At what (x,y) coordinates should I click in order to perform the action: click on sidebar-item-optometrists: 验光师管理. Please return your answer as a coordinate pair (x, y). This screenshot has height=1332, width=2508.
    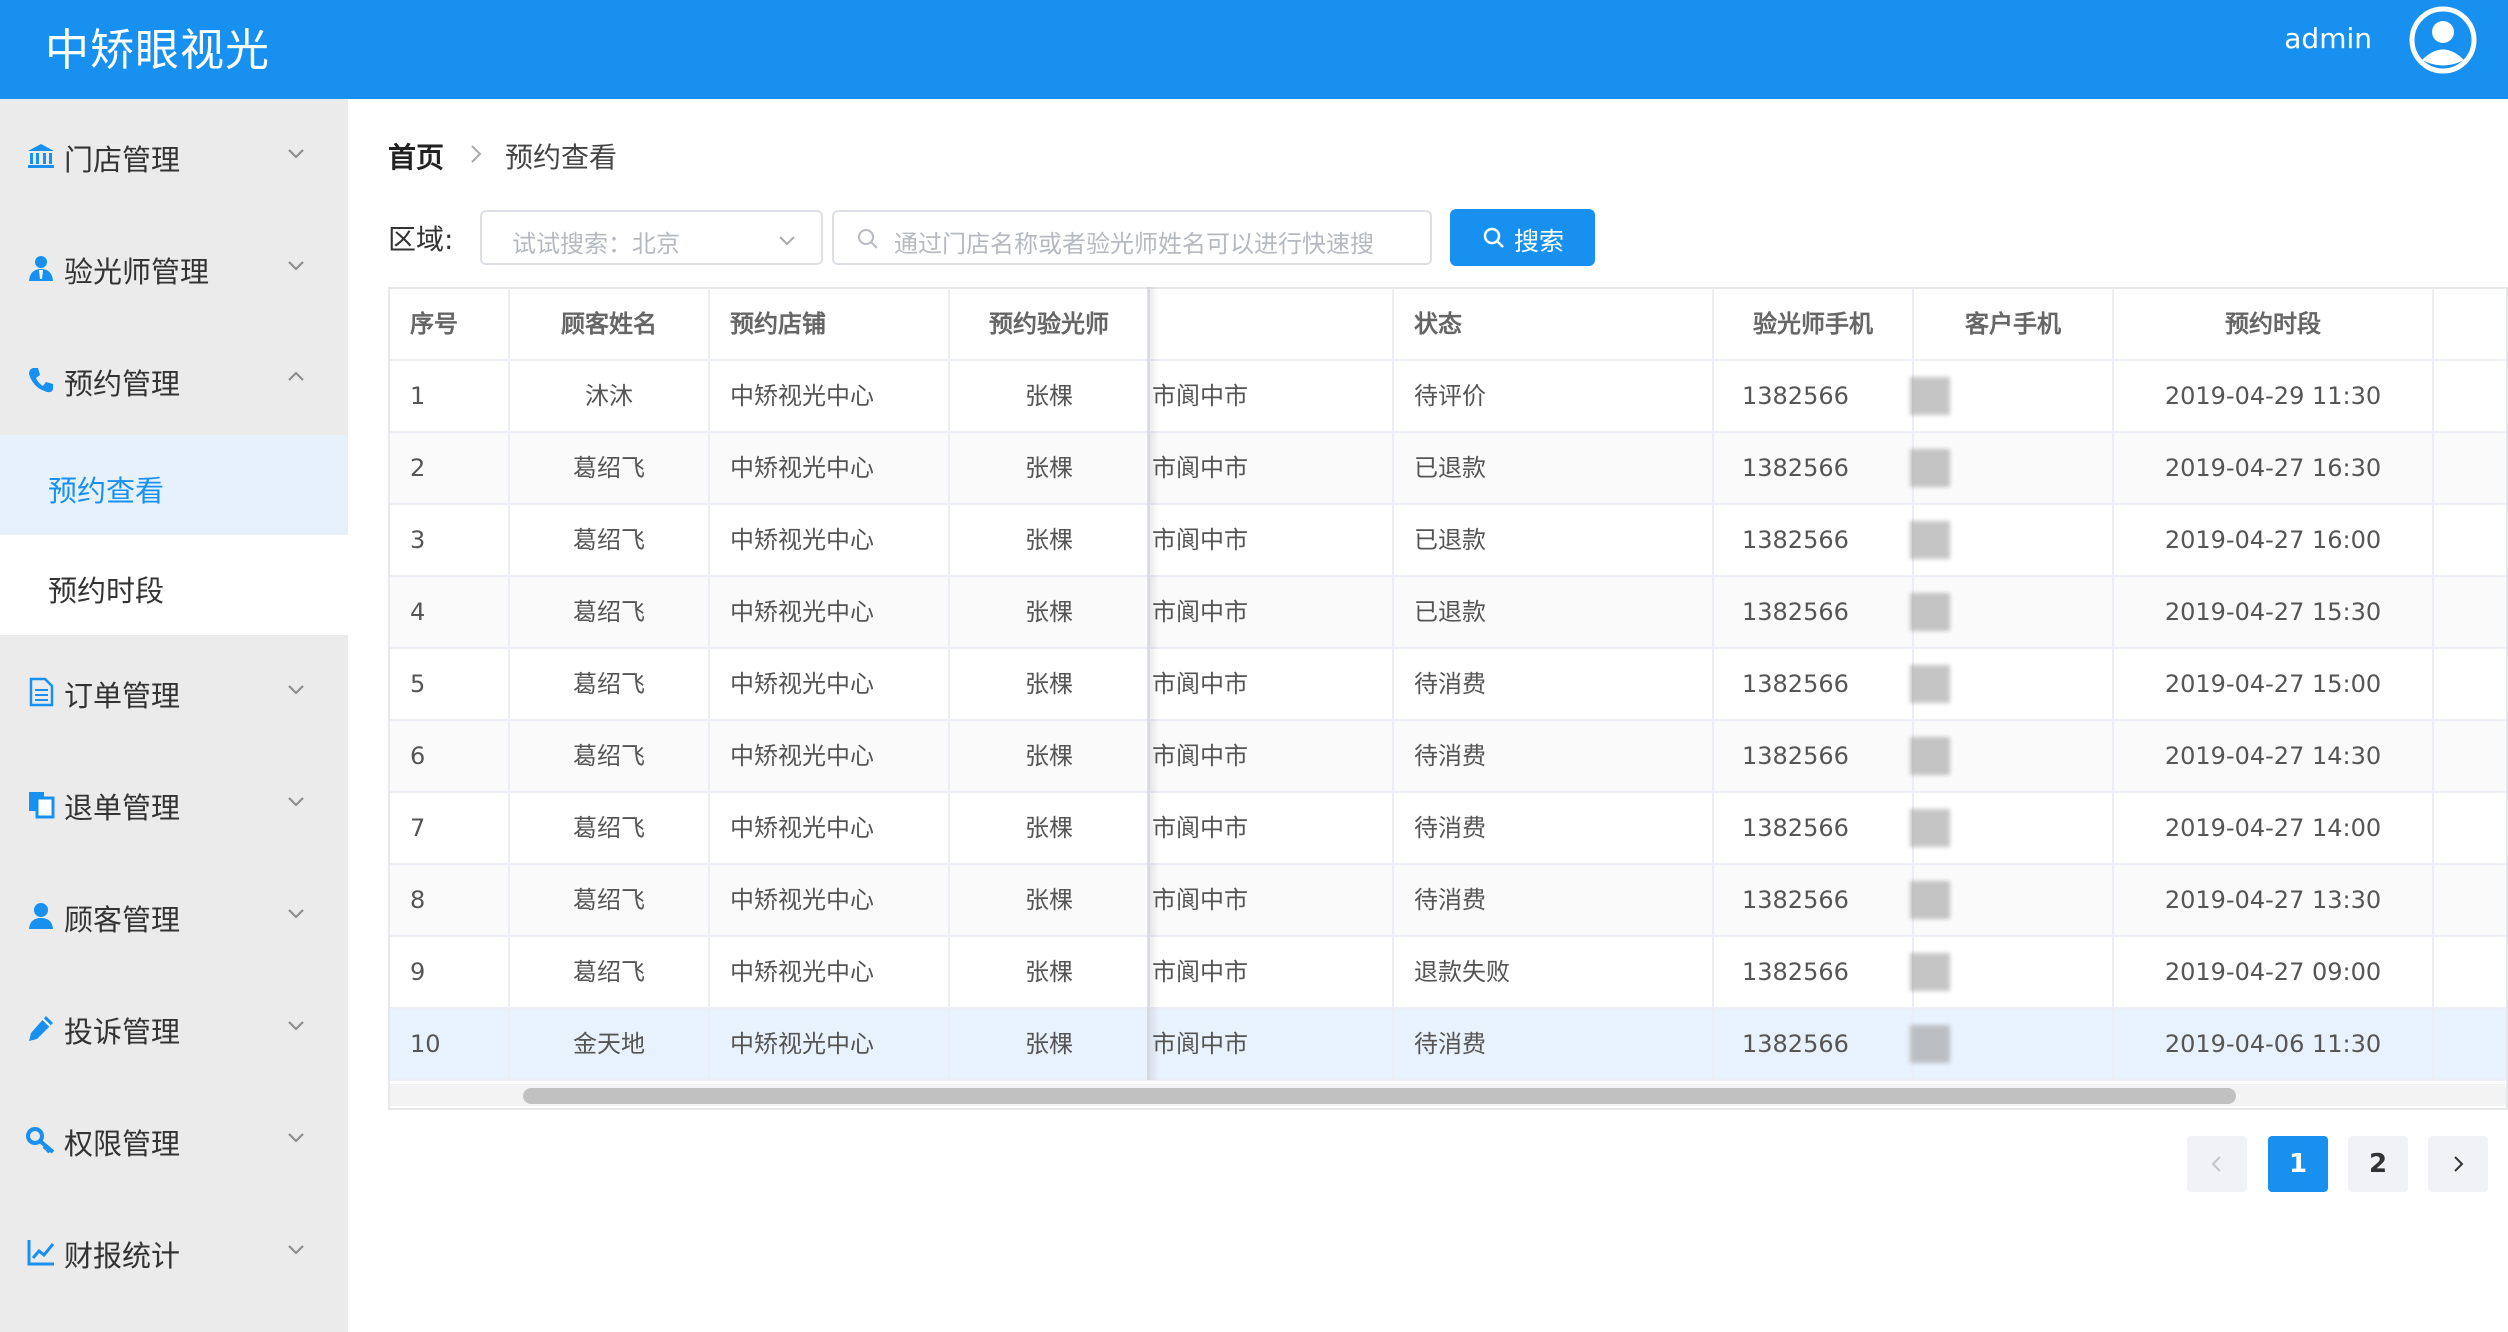
    Looking at the image, I should click on (174, 267).